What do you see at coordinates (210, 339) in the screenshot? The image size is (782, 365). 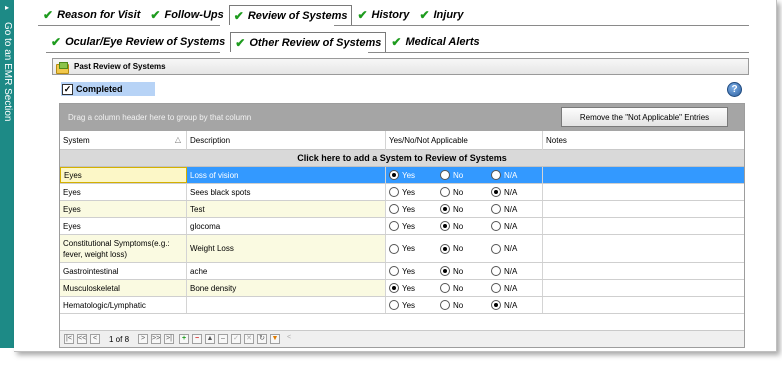 I see `move-up-icon: ▲` at bounding box center [210, 339].